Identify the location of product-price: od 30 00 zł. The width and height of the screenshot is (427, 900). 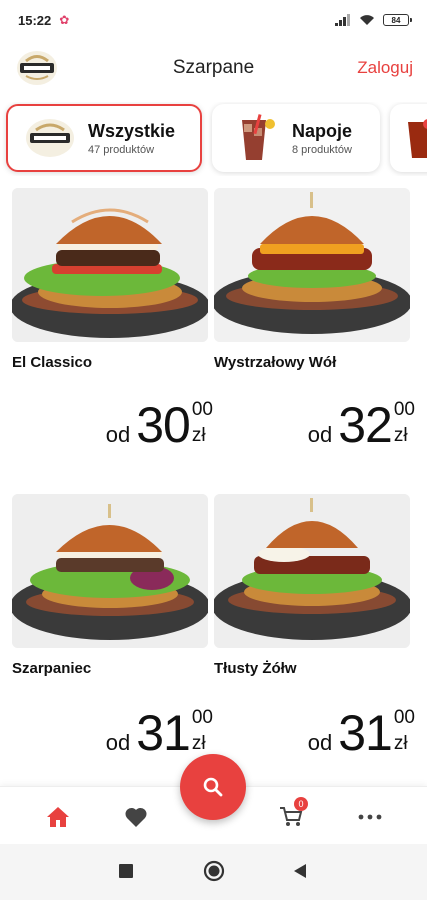
(159, 425).